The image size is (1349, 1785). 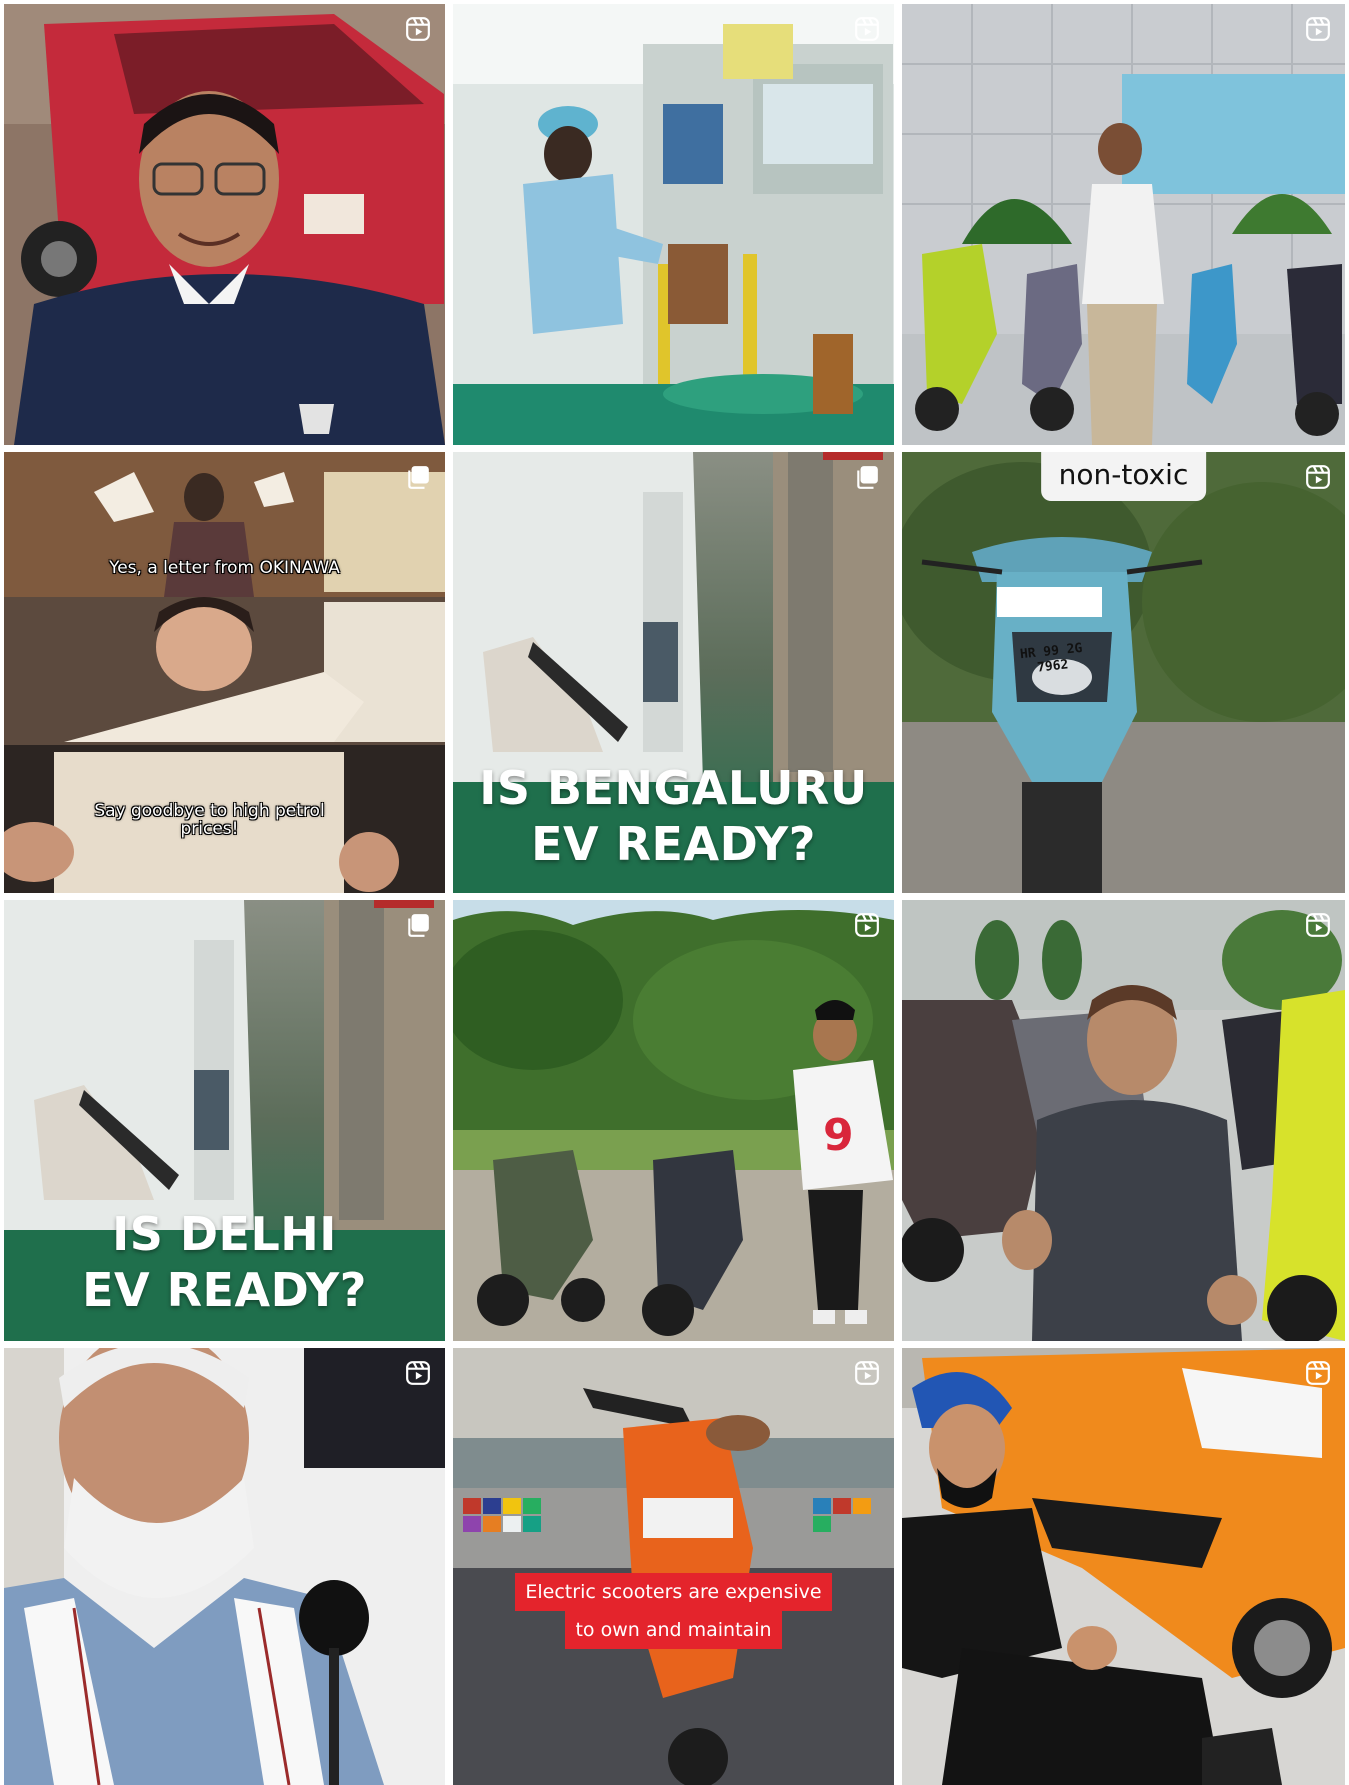 I want to click on grid-post-6: HR 99 2G 7962 non-toxic, so click(x=1123, y=672).